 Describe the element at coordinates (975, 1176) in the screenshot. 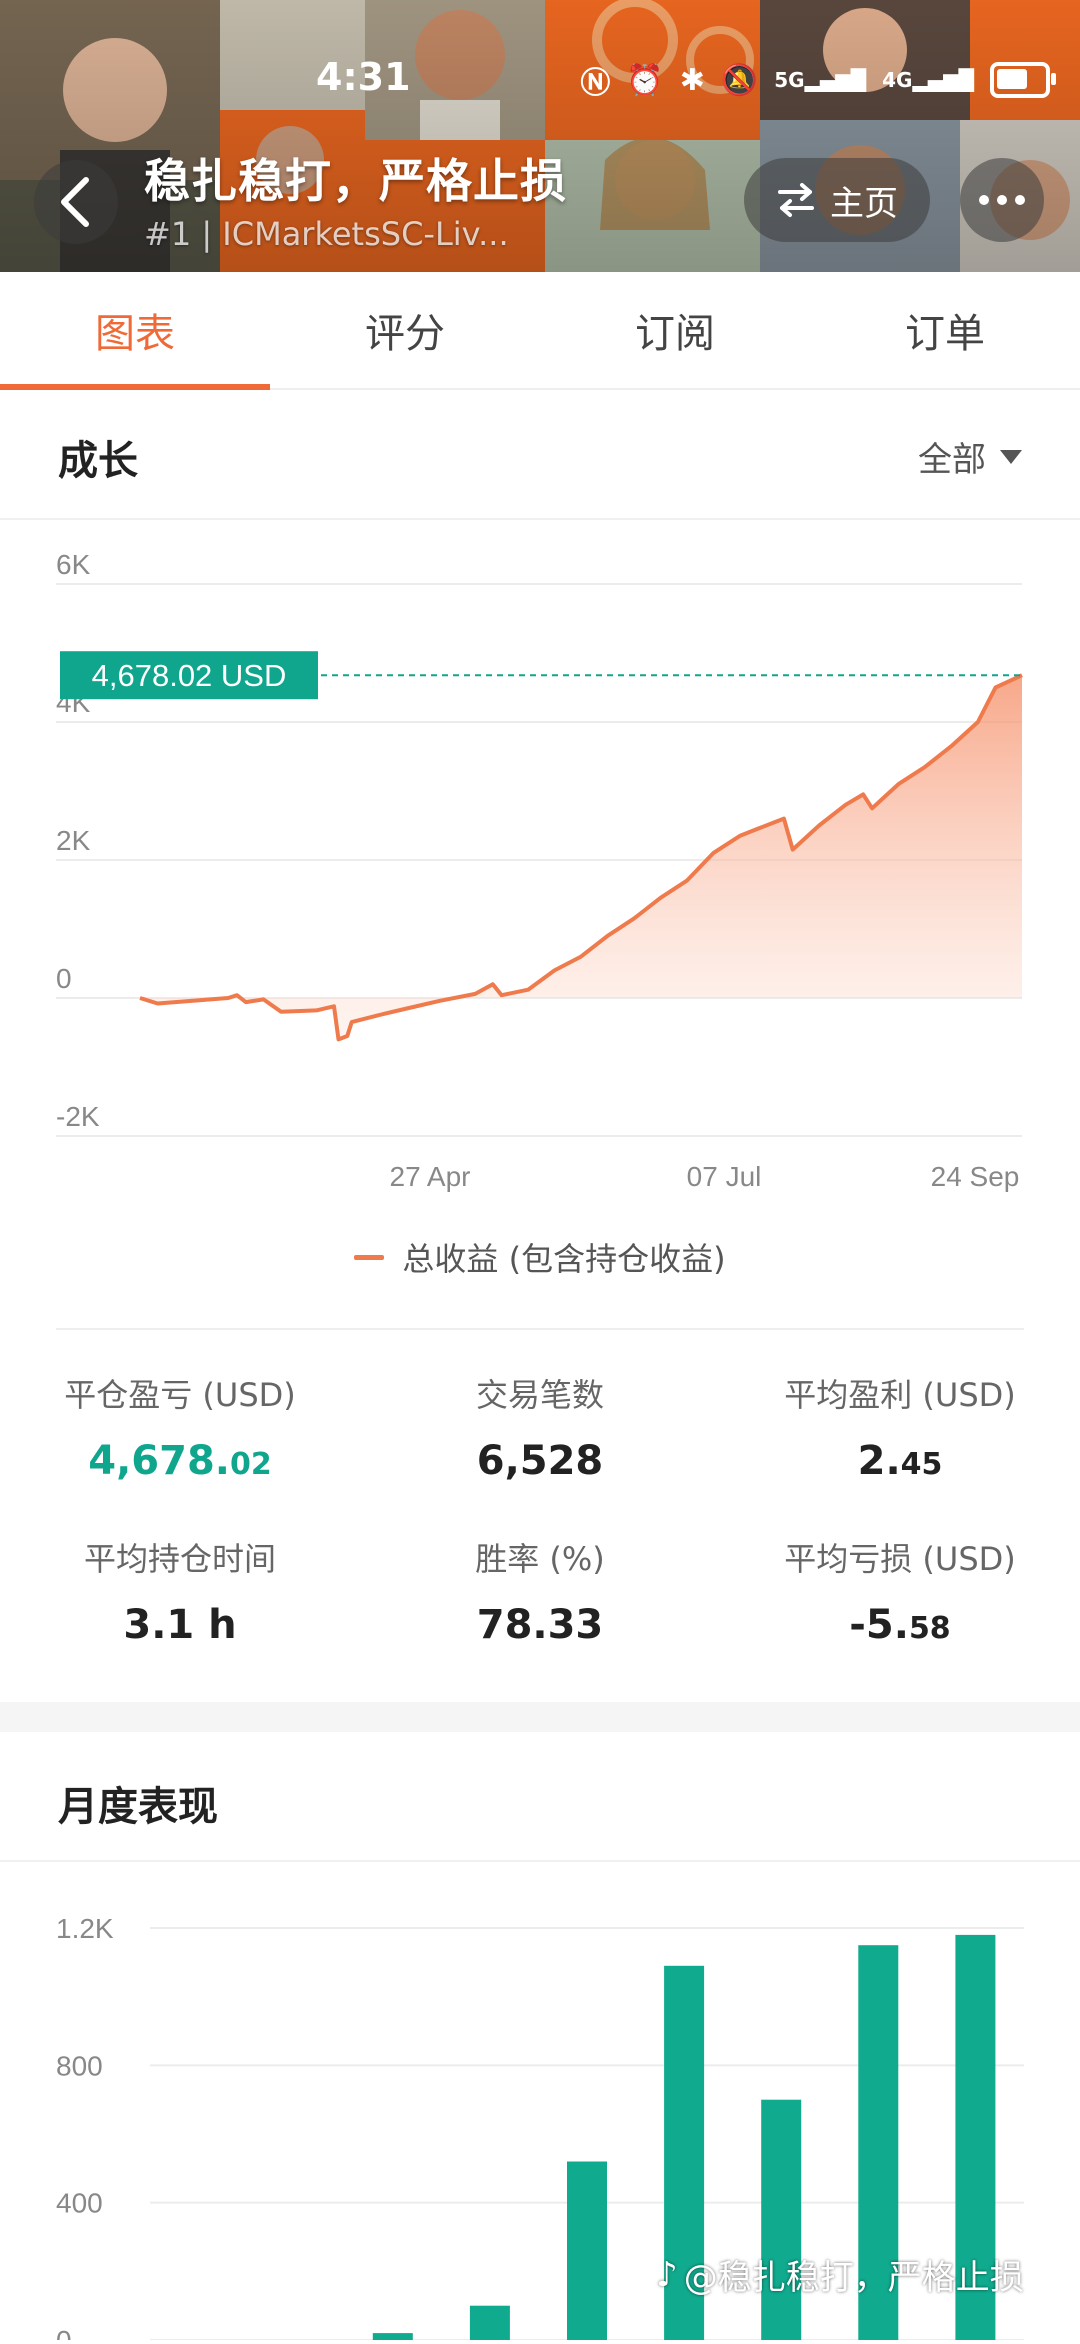

I see `x-tick-label: 24 Sep` at that location.